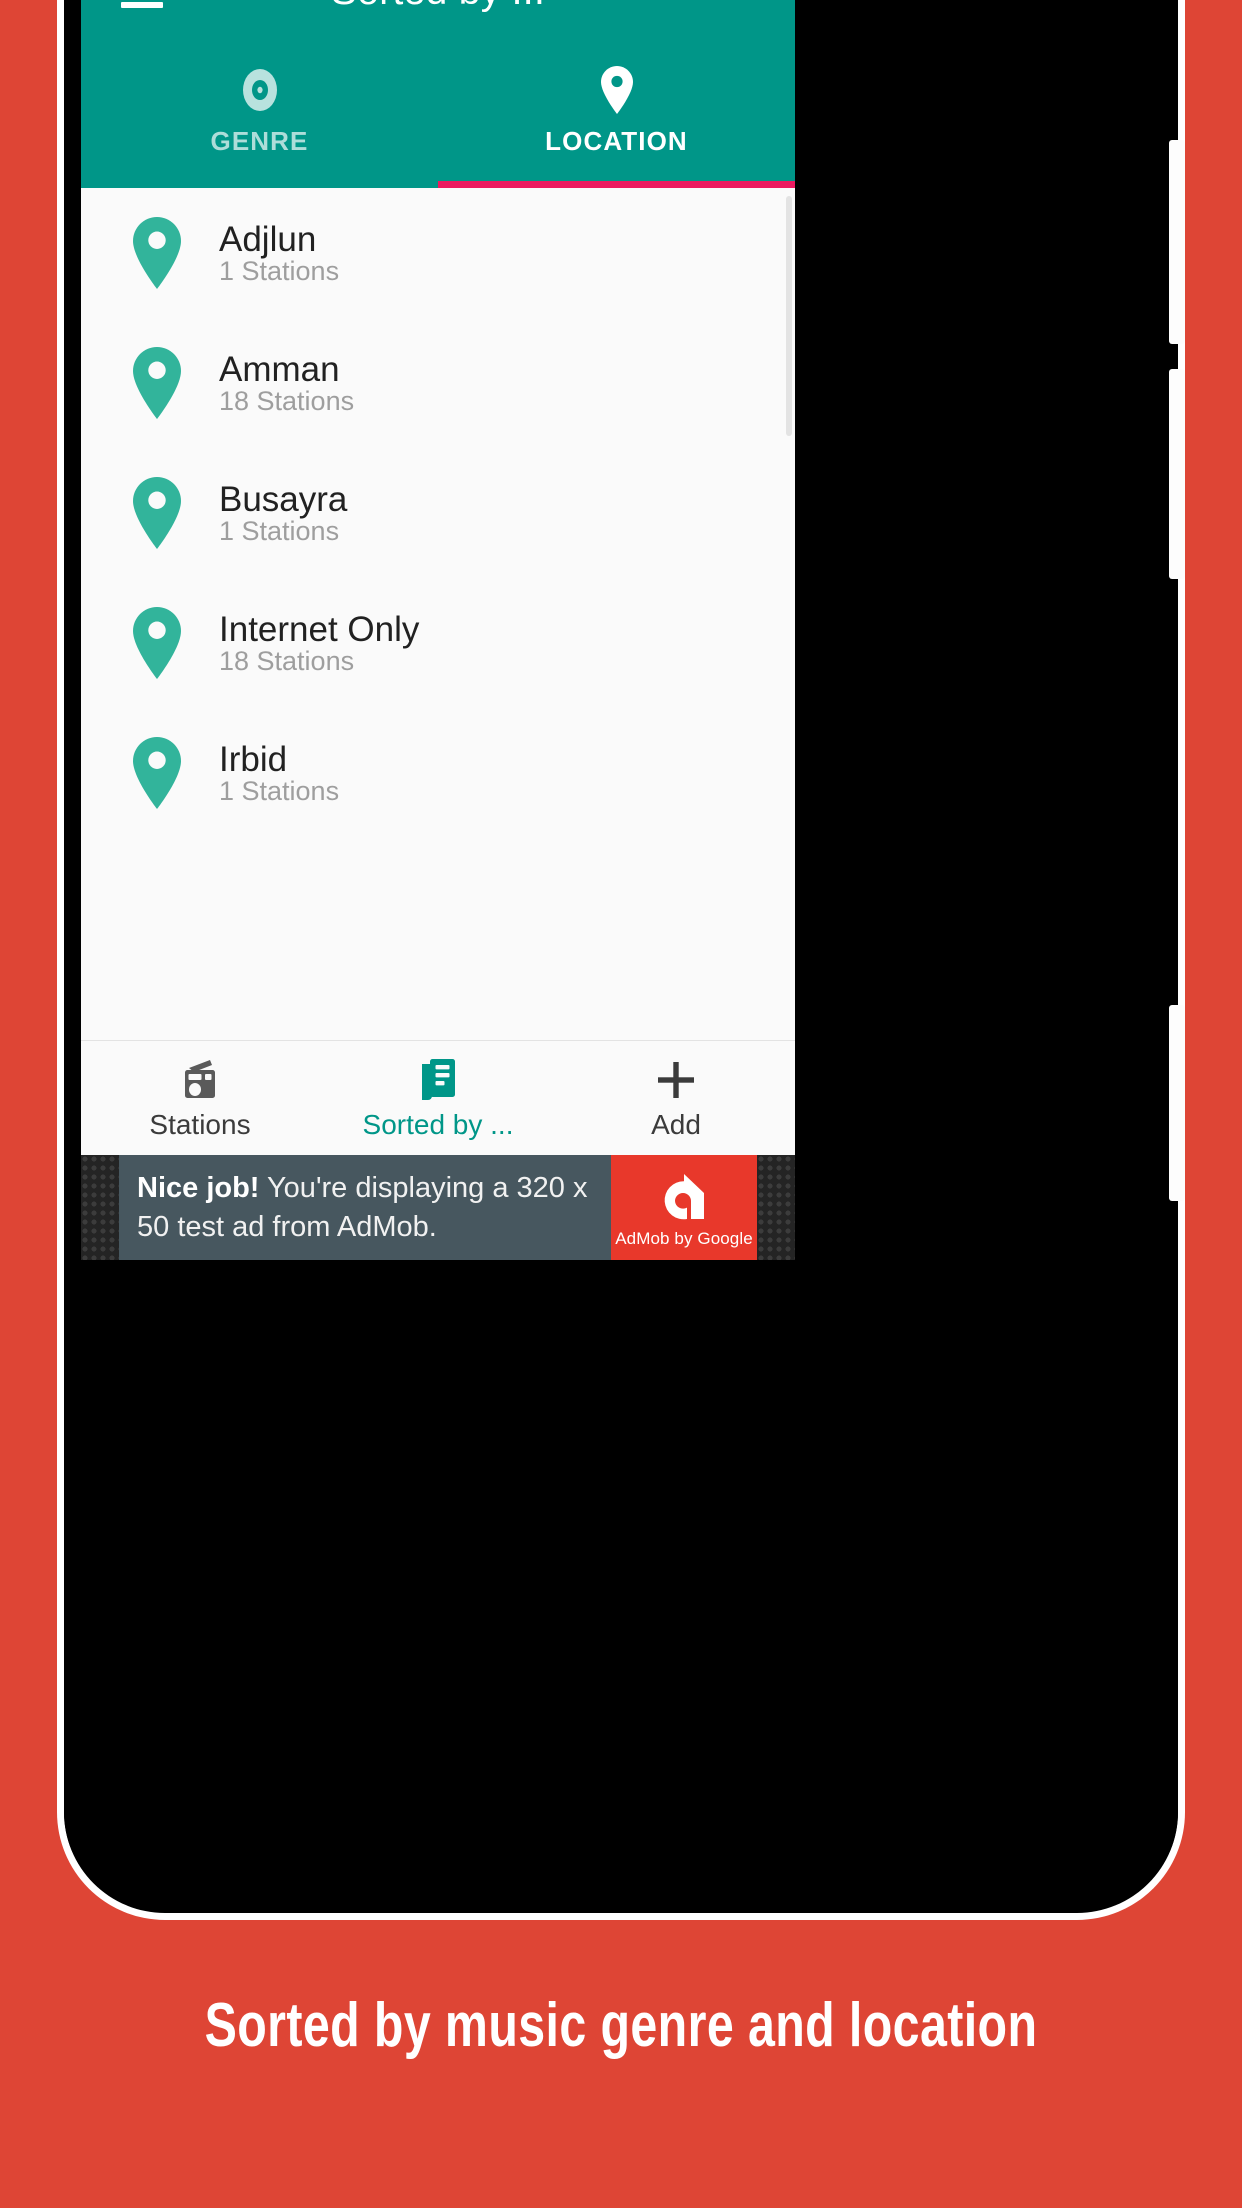 The image size is (1242, 2208). I want to click on nav-item-add: Add, so click(676, 1098).